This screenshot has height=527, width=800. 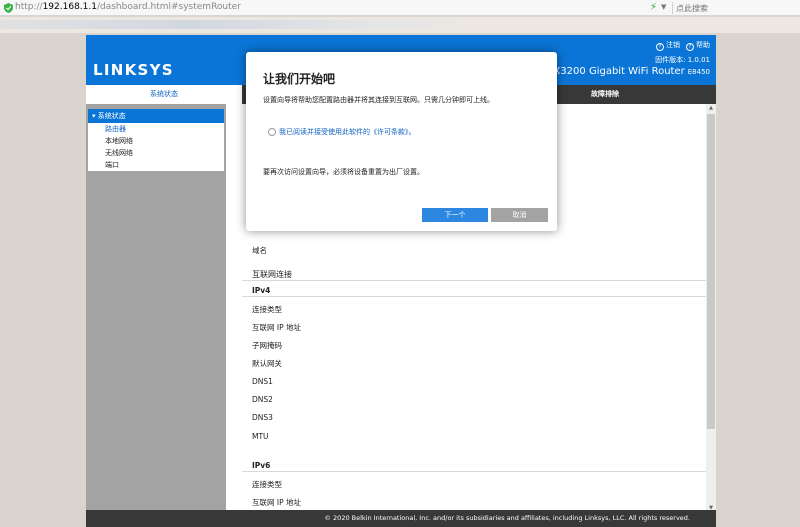 I want to click on ipv4-row: 连接类型, so click(x=267, y=309).